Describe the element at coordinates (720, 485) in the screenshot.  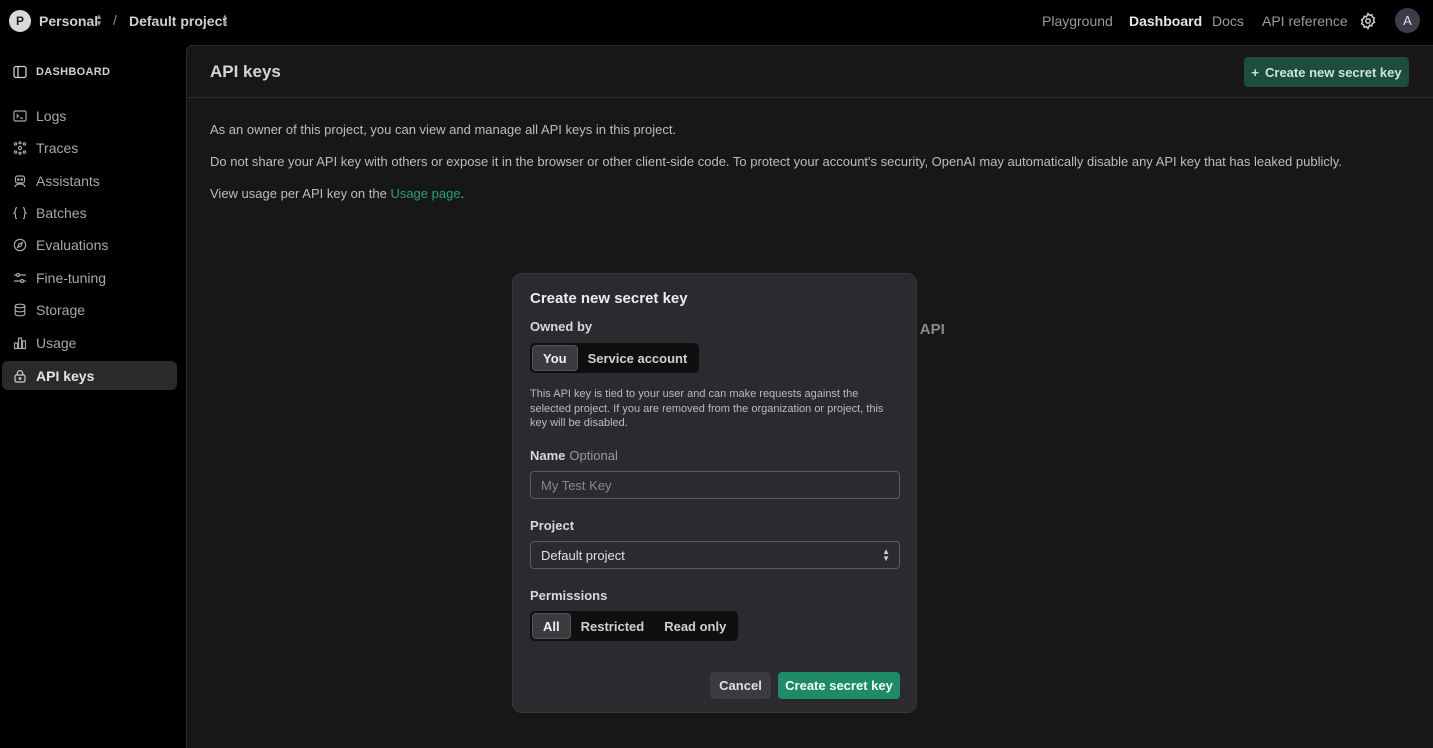
I see `name-input` at that location.